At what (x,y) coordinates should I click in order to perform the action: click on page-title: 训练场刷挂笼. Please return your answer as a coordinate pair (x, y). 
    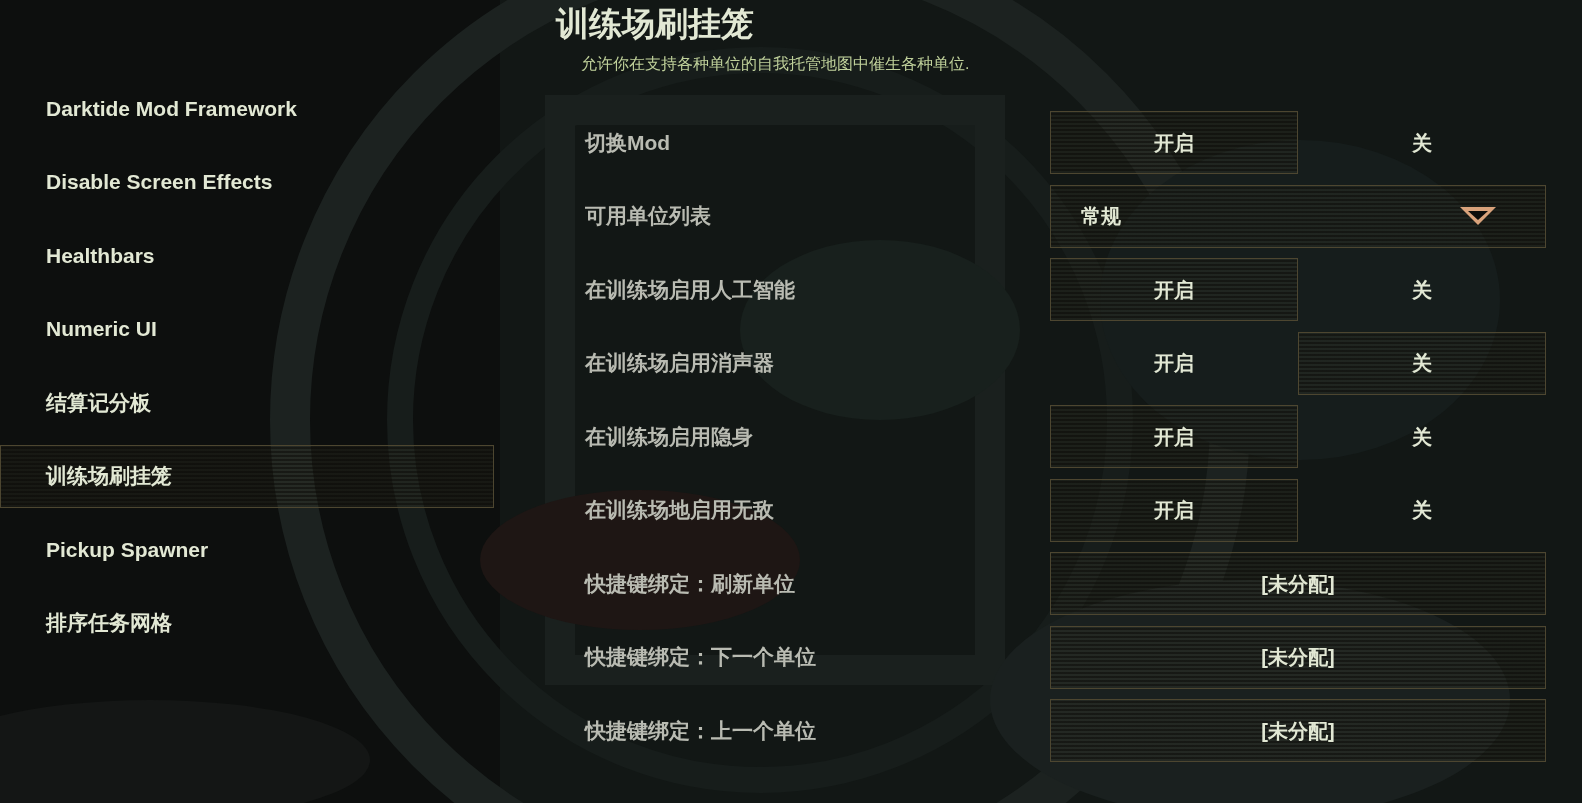
    Looking at the image, I should click on (655, 24).